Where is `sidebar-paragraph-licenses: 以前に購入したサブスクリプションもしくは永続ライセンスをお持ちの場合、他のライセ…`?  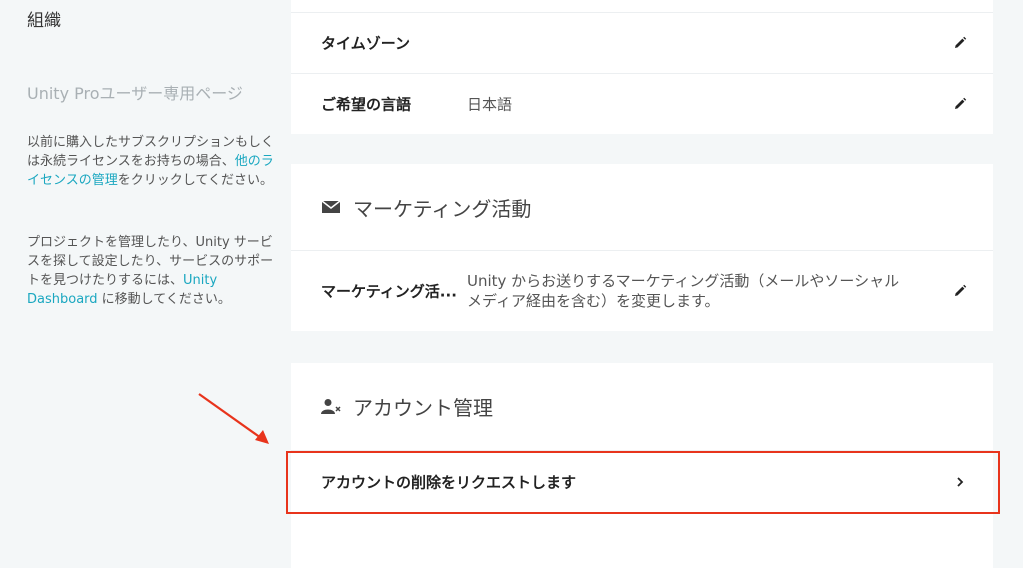
sidebar-paragraph-licenses: 以前に購入したサブスクリプションもしくは永続ライセンスをお持ちの場合、他のライセ… is located at coordinates (152, 161).